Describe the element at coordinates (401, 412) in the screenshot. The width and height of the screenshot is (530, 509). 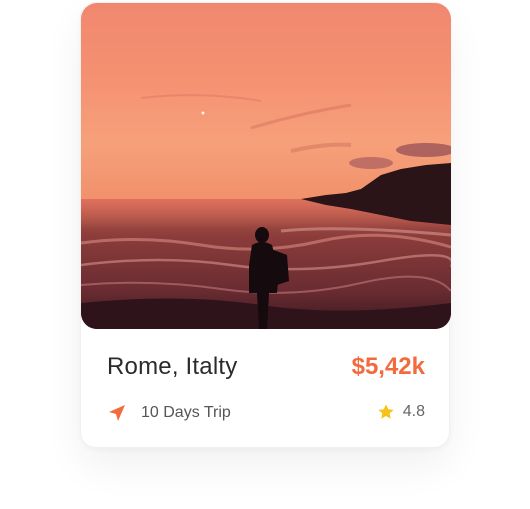
I see `rating-info: 4.8` at that location.